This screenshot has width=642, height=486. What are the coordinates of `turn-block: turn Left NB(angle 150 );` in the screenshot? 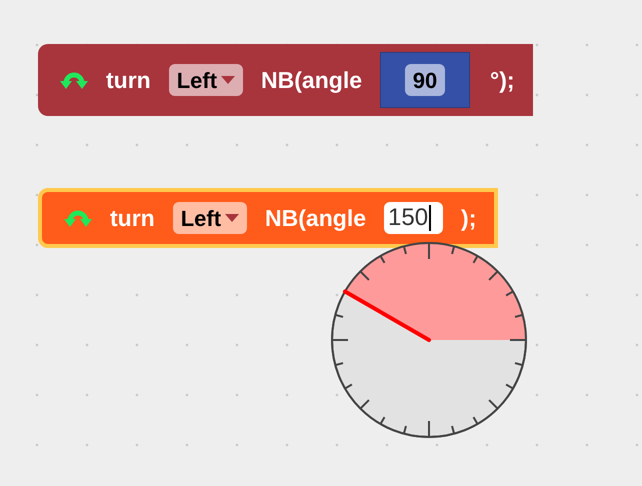 It's located at (268, 218).